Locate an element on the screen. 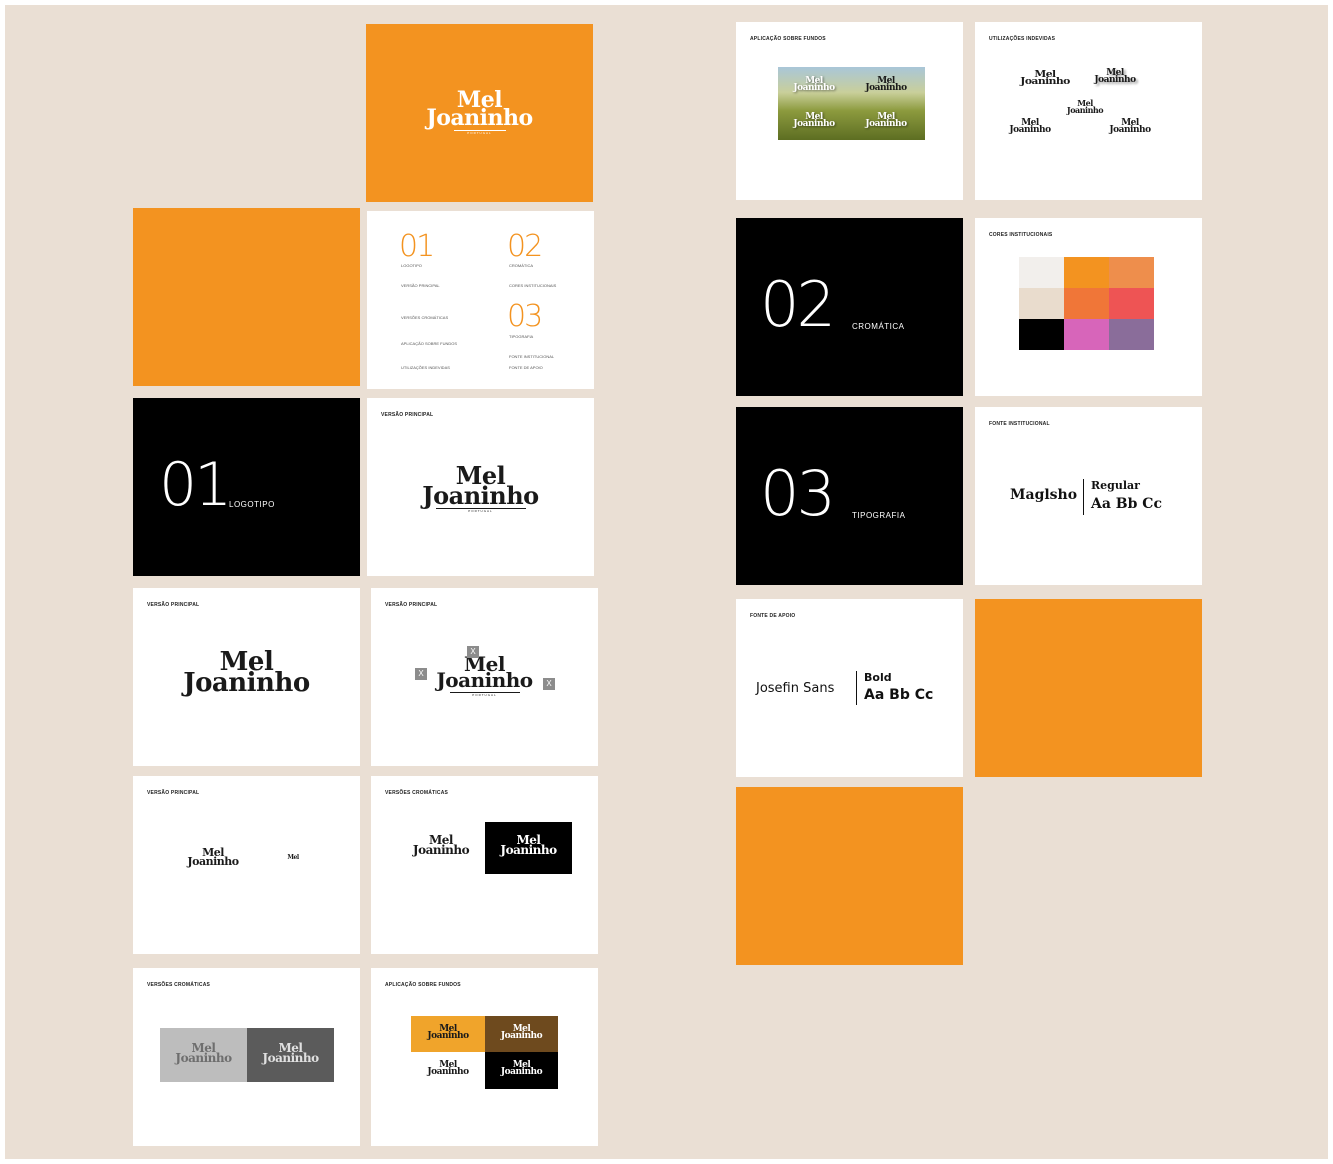 This screenshot has height=1164, width=1333. section-03-slide: 03 TIPOGRAFIA is located at coordinates (849, 496).